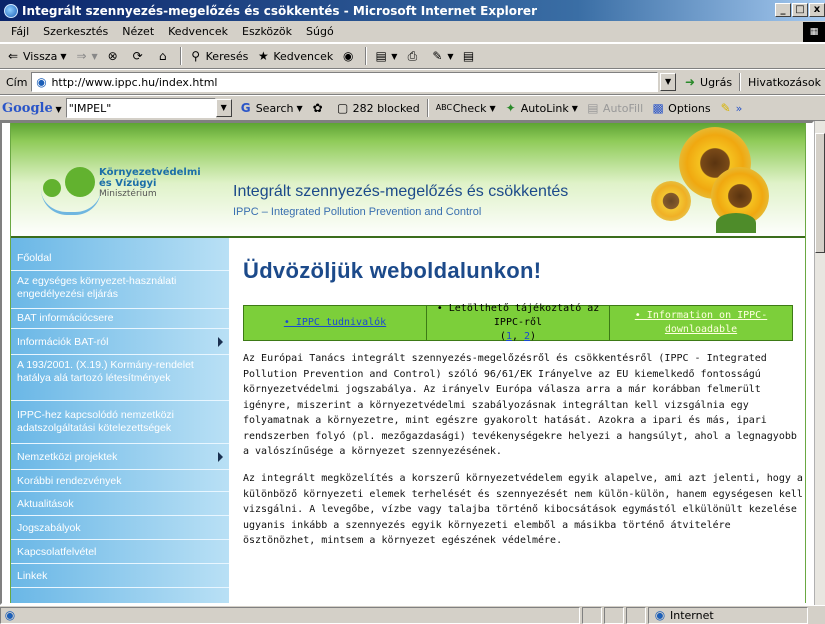 The width and height of the screenshot is (825, 624). Describe the element at coordinates (814, 32) in the screenshot. I see `windows-logo-icon: ▦` at that location.